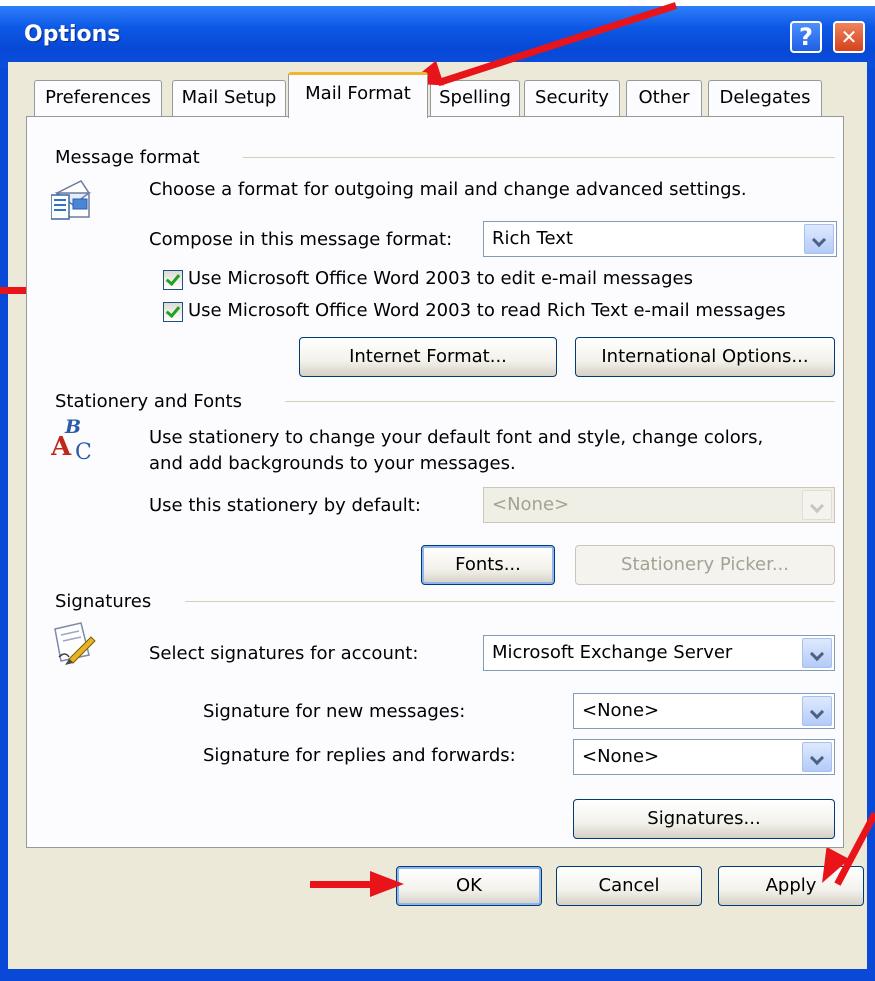 This screenshot has width=875, height=981. I want to click on help-button: ?, so click(806, 37).